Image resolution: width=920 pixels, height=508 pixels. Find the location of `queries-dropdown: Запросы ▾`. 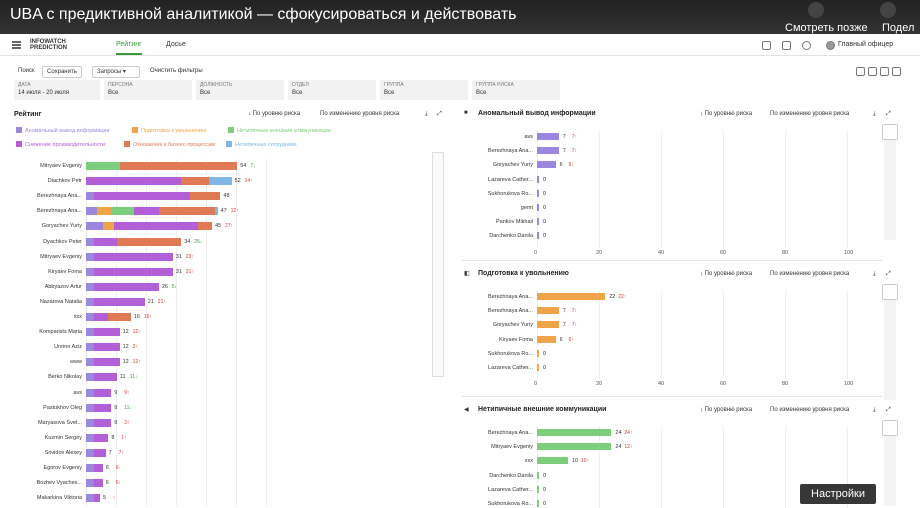

queries-dropdown: Запросы ▾ is located at coordinates (116, 72).